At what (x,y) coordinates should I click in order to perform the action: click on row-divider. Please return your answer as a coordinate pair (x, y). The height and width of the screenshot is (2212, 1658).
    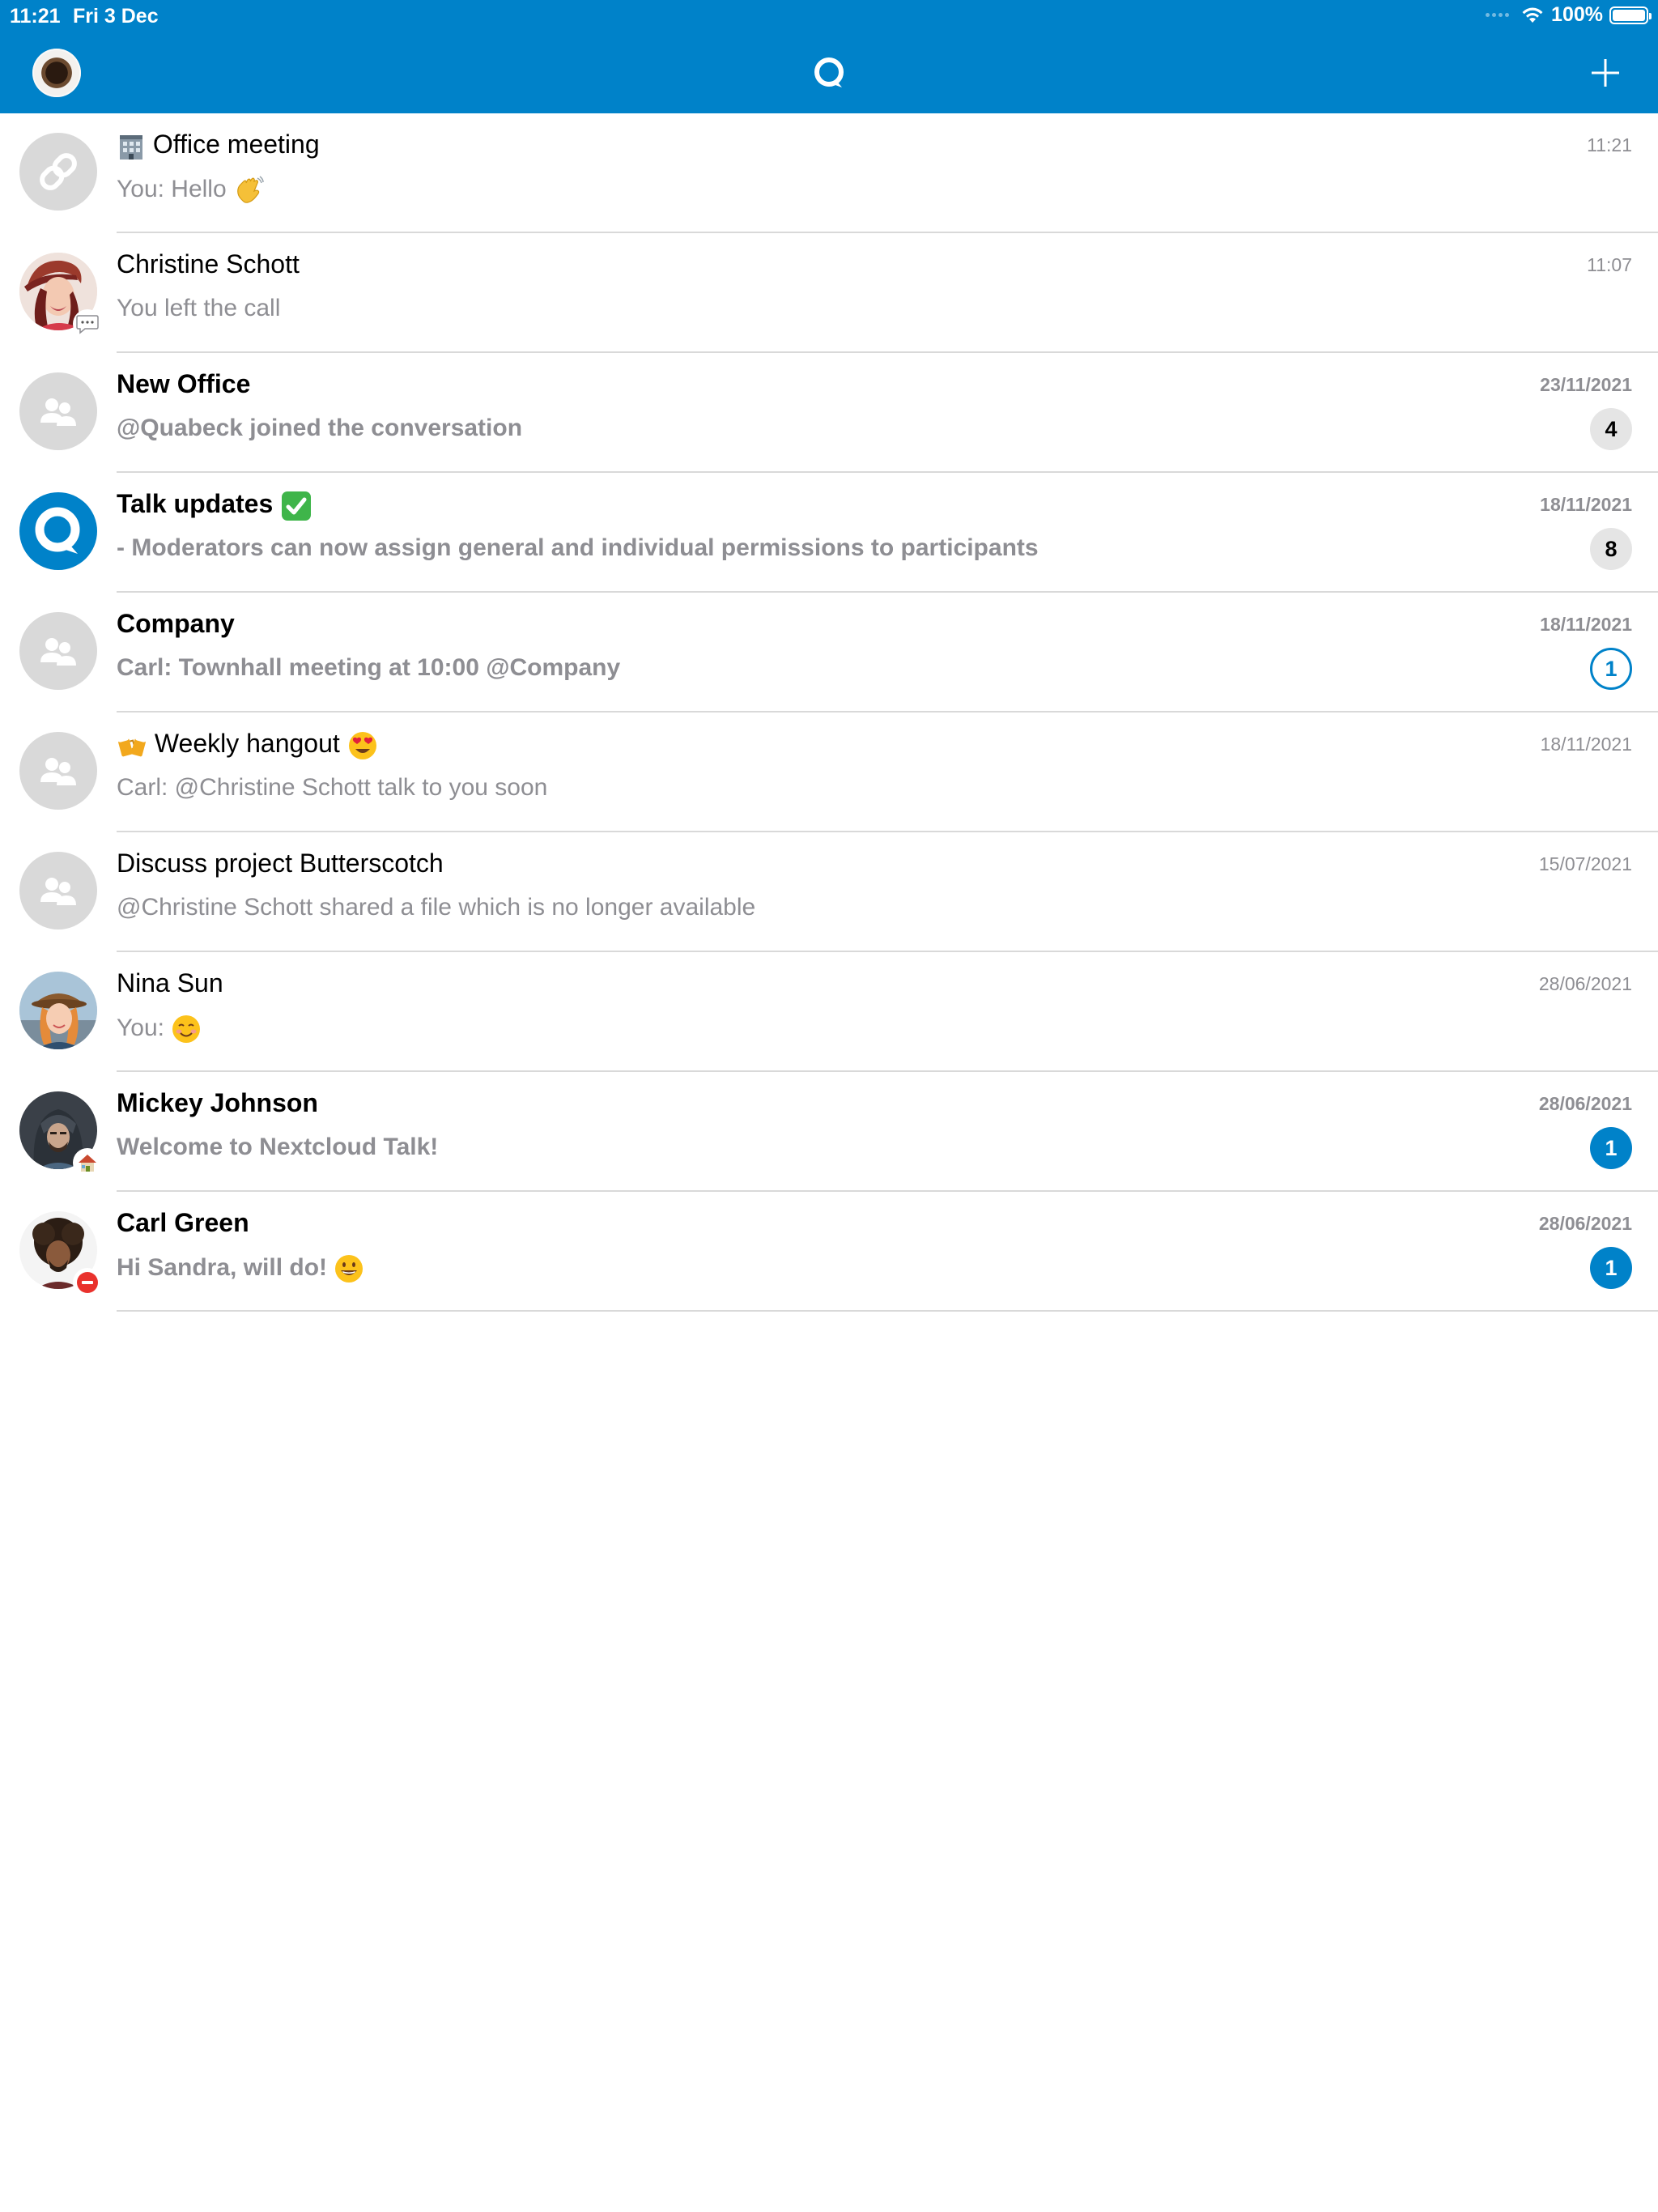
    Looking at the image, I should click on (887, 1311).